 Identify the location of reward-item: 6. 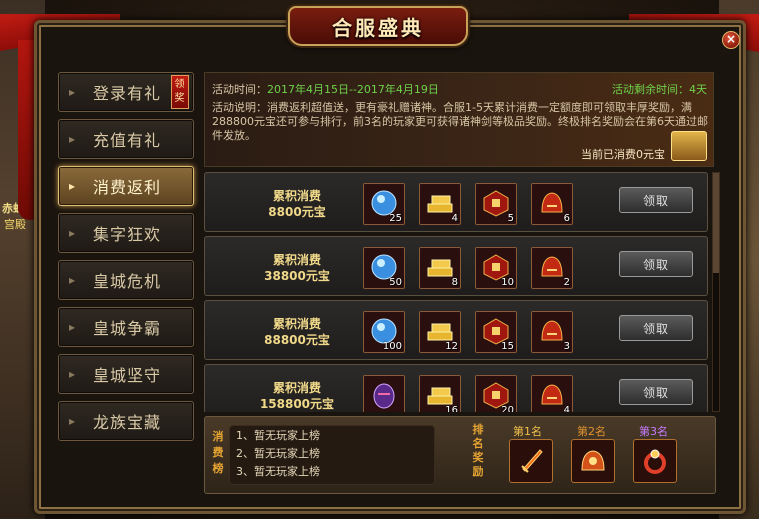
(552, 204).